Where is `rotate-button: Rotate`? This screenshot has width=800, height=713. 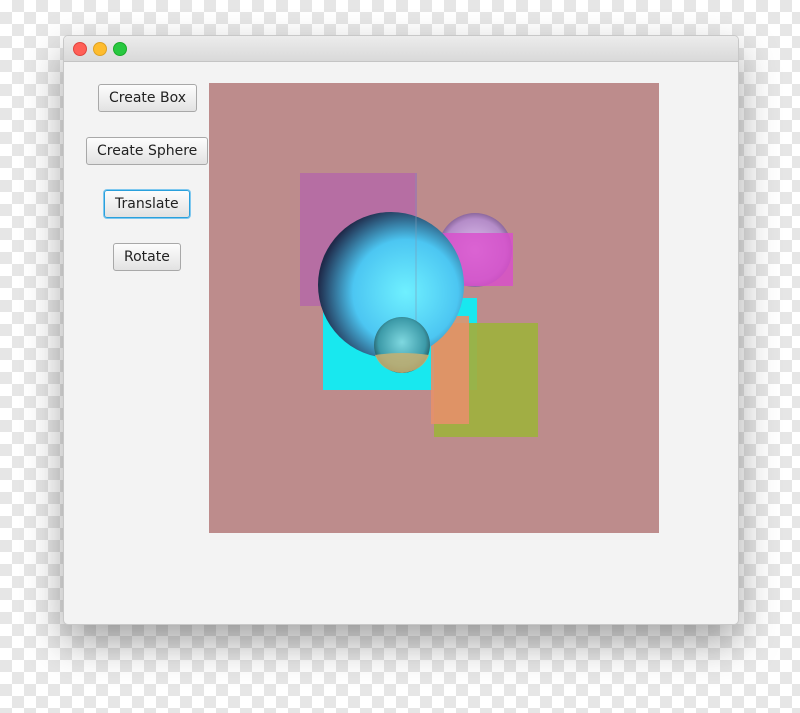
rotate-button: Rotate is located at coordinates (147, 257).